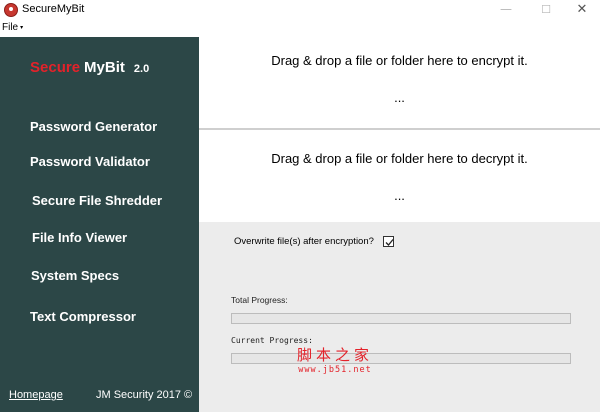  I want to click on homepage-link: Homepage, so click(36, 395).